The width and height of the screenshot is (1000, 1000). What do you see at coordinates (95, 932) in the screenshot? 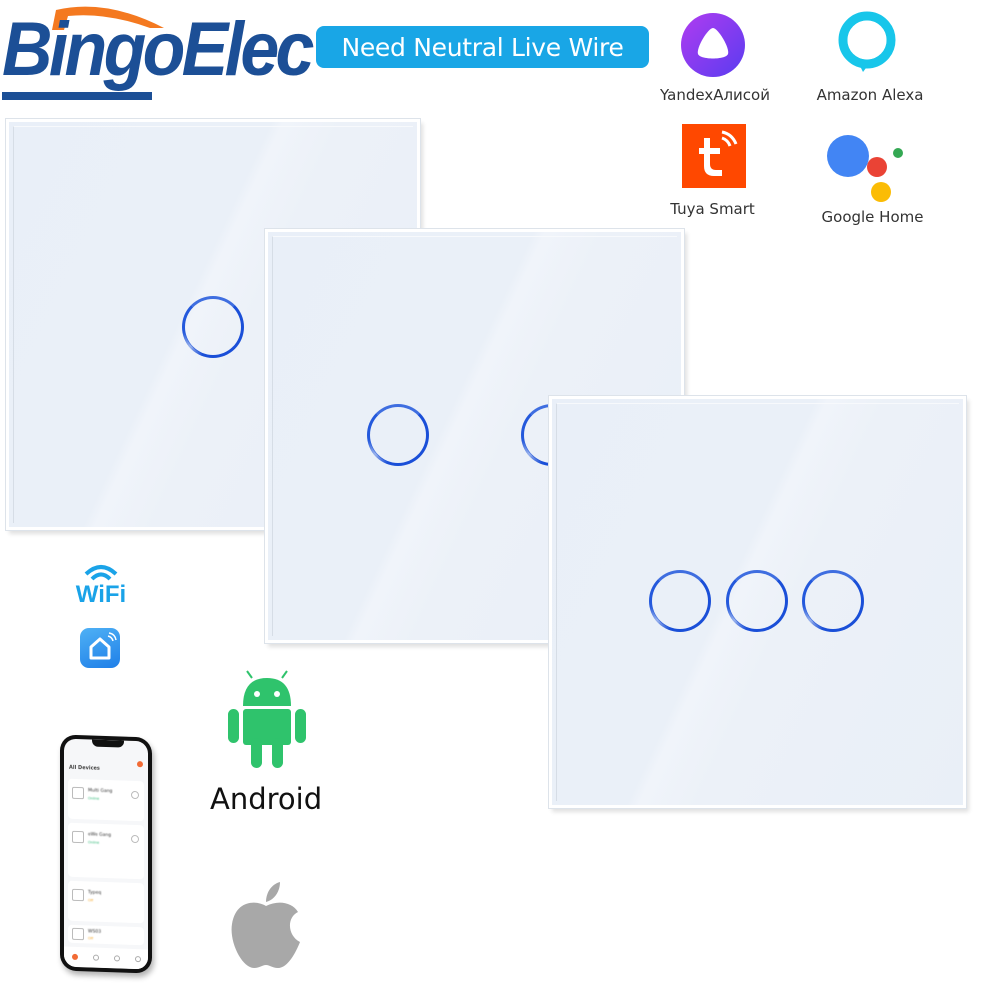
I see `device-name: WS03` at bounding box center [95, 932].